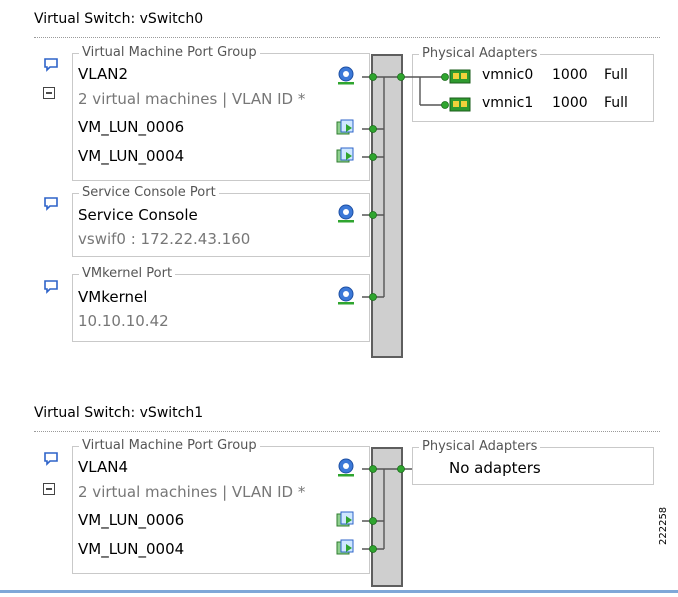 The image size is (678, 597). I want to click on figure-code: 222258, so click(663, 525).